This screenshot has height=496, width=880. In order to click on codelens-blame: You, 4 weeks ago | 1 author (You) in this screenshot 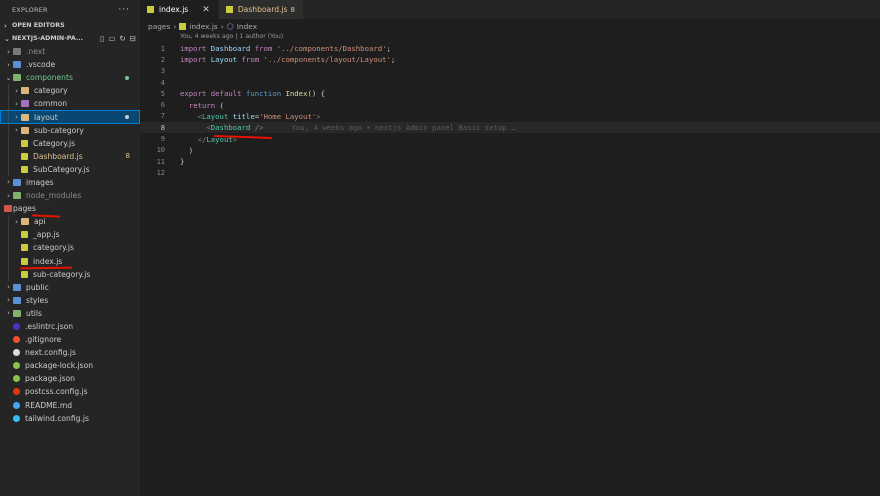, I will do `click(231, 36)`.